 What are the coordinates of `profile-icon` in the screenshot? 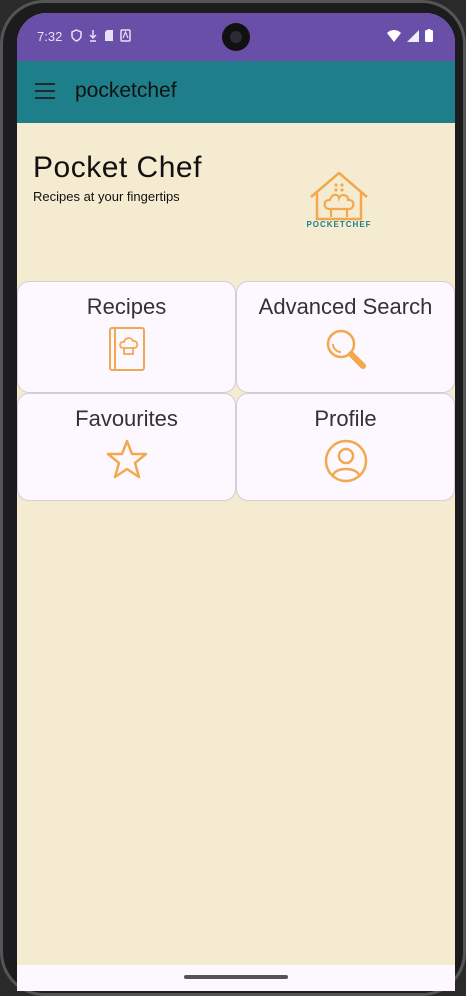 It's located at (345, 461).